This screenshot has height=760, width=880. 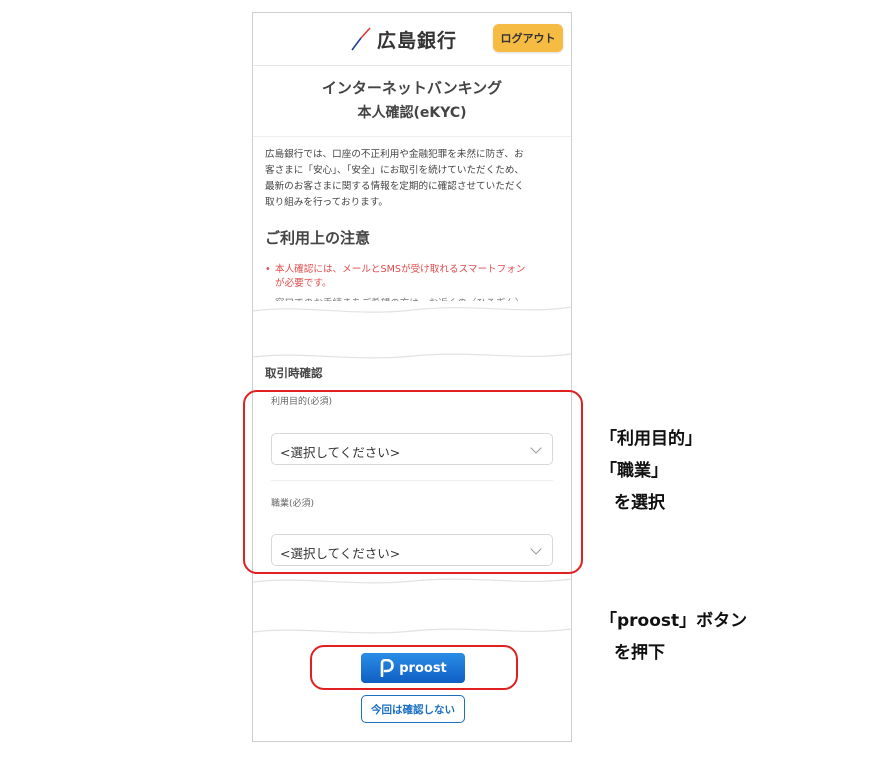 What do you see at coordinates (361, 39) in the screenshot?
I see `bank-logo-icon` at bounding box center [361, 39].